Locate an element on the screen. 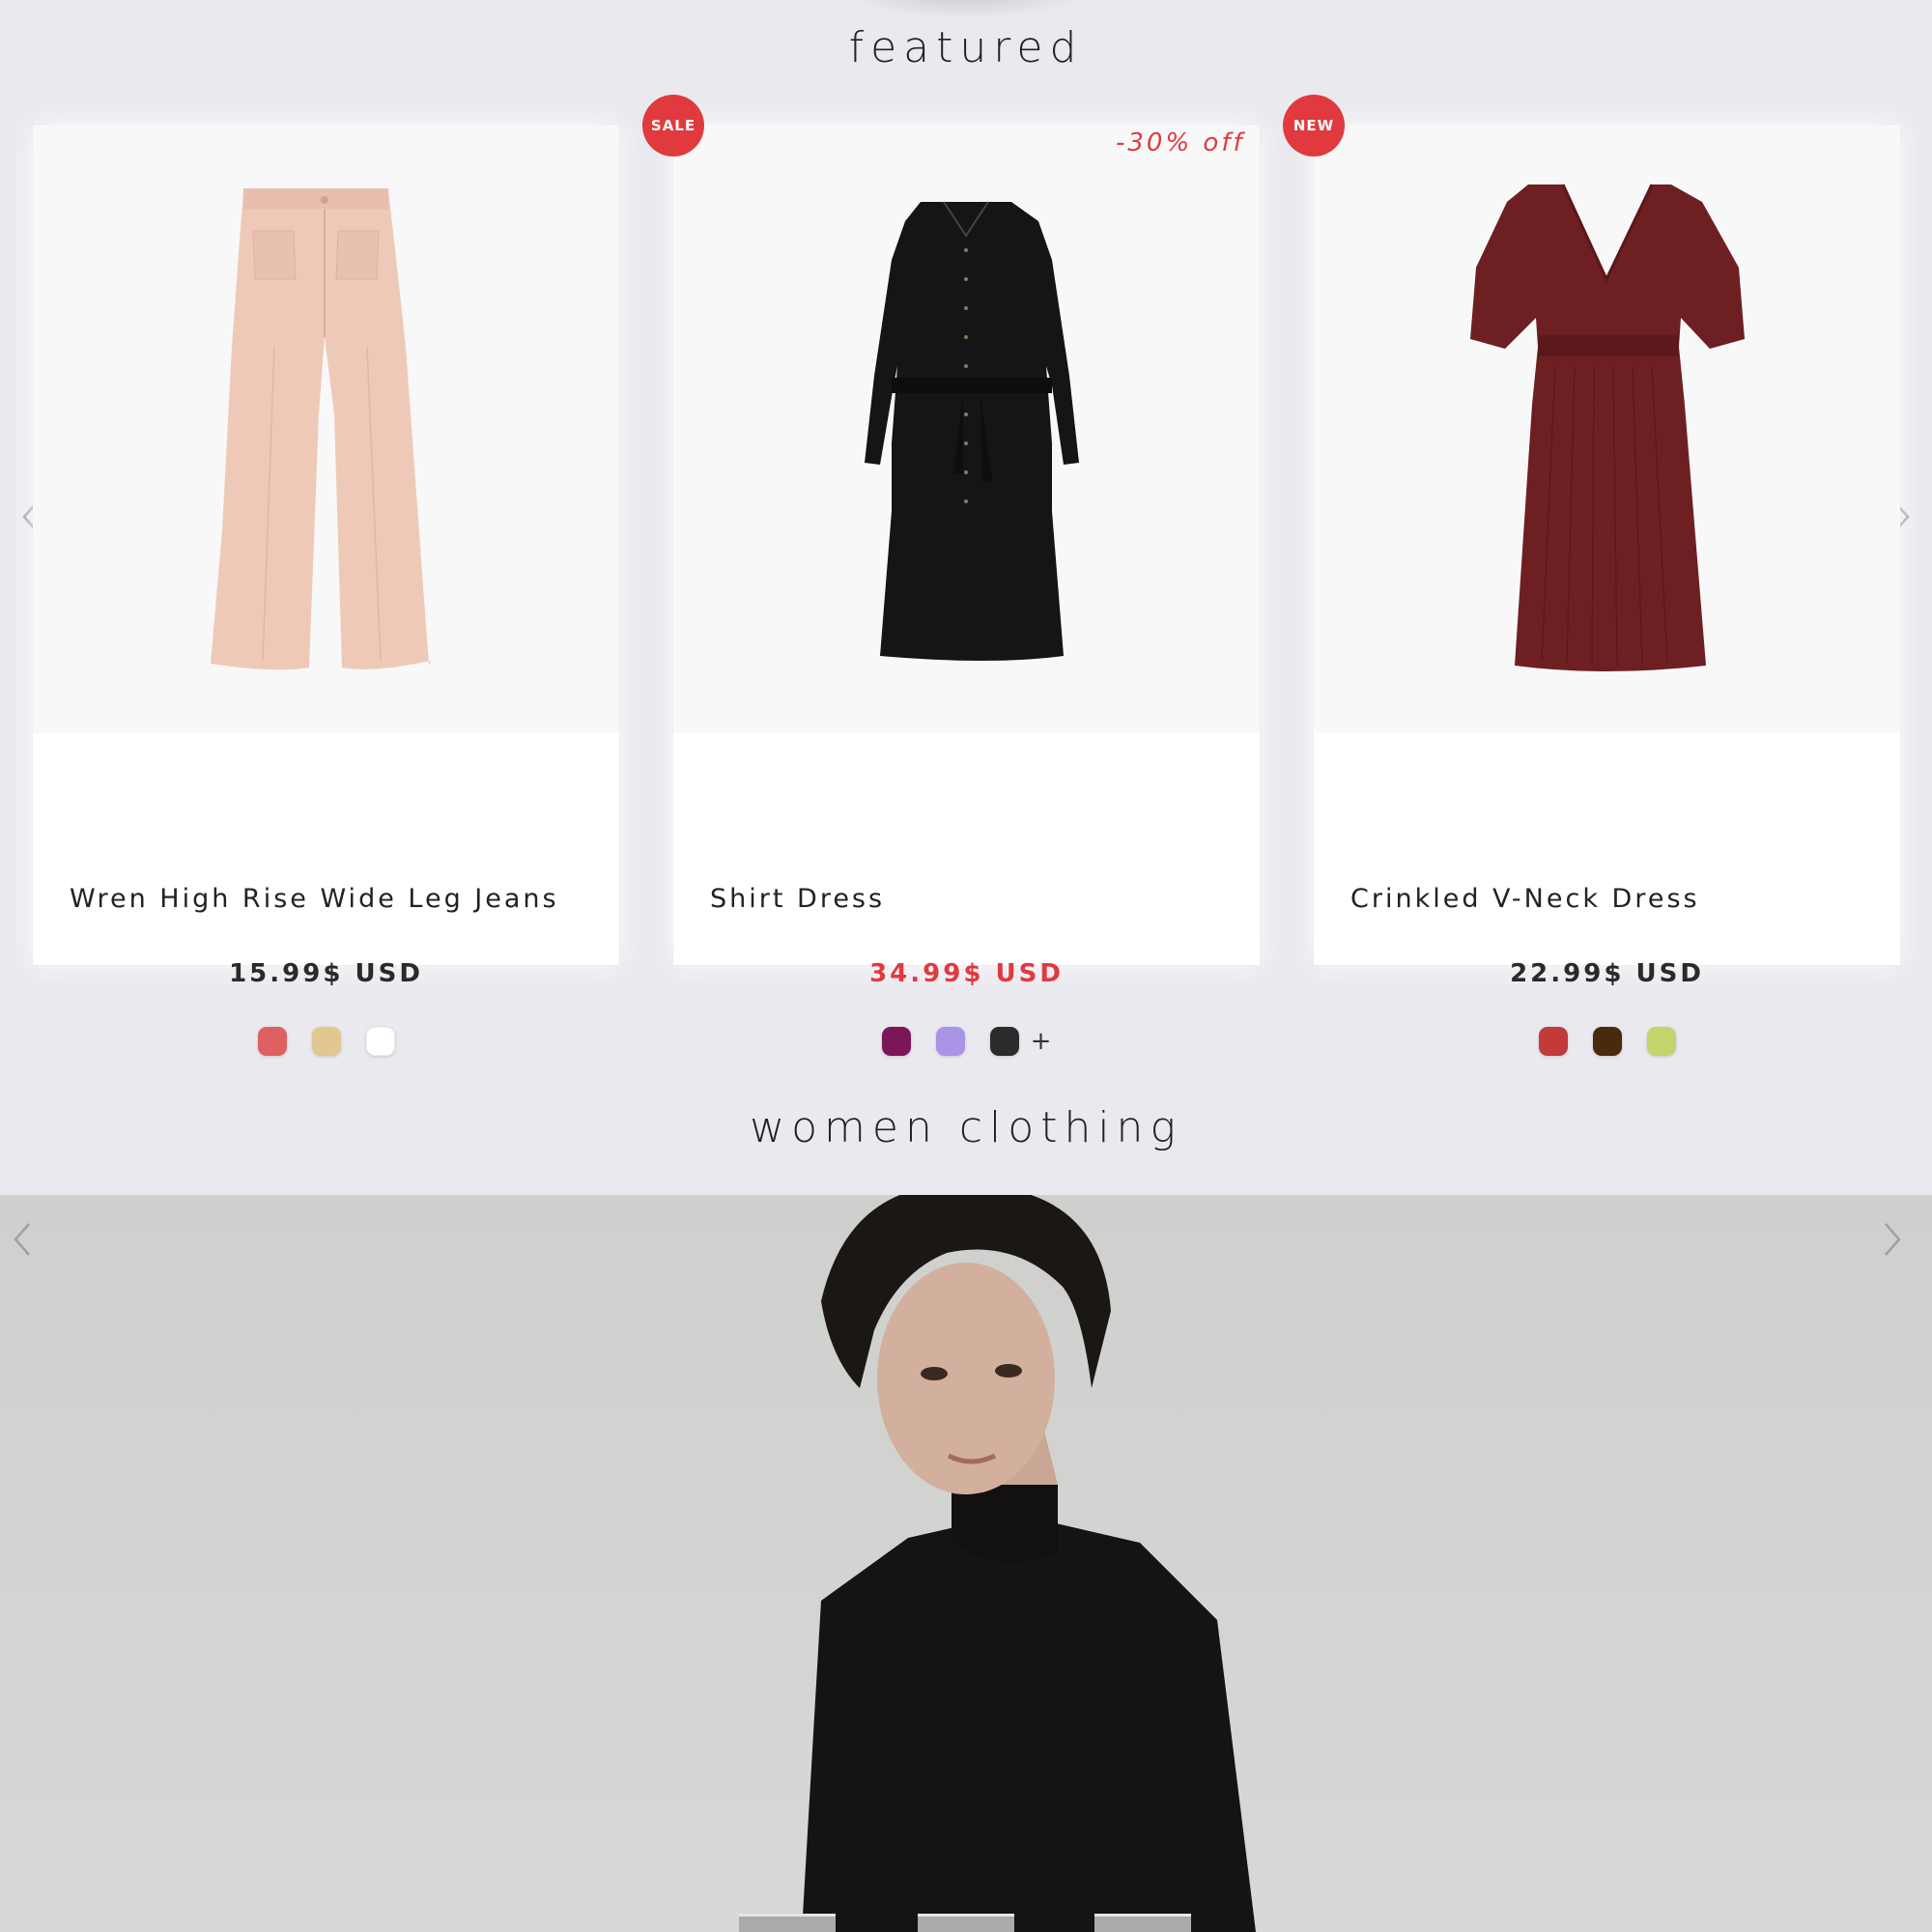 The image size is (1932, 1932). color-swatch-lavender is located at coordinates (950, 1041).